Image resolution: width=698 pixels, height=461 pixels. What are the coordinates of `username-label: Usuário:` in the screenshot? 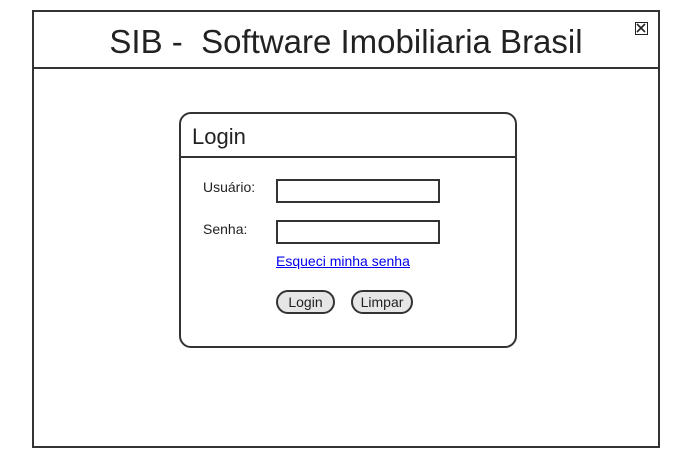 It's located at (229, 187).